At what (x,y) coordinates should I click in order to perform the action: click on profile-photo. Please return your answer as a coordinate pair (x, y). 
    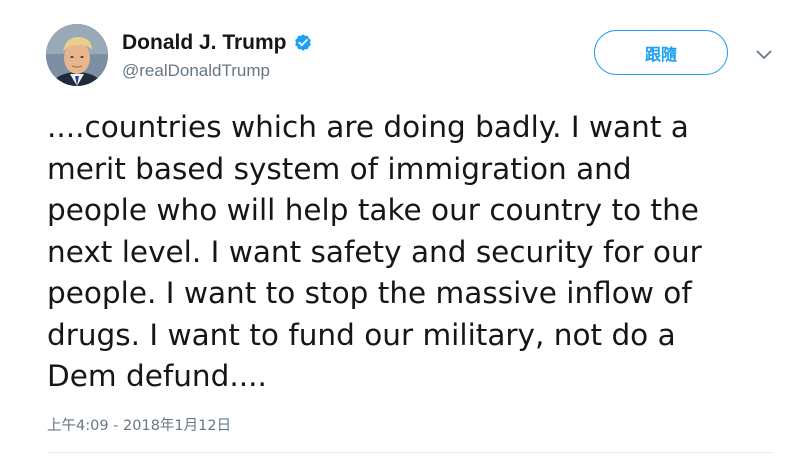
    Looking at the image, I should click on (77, 55).